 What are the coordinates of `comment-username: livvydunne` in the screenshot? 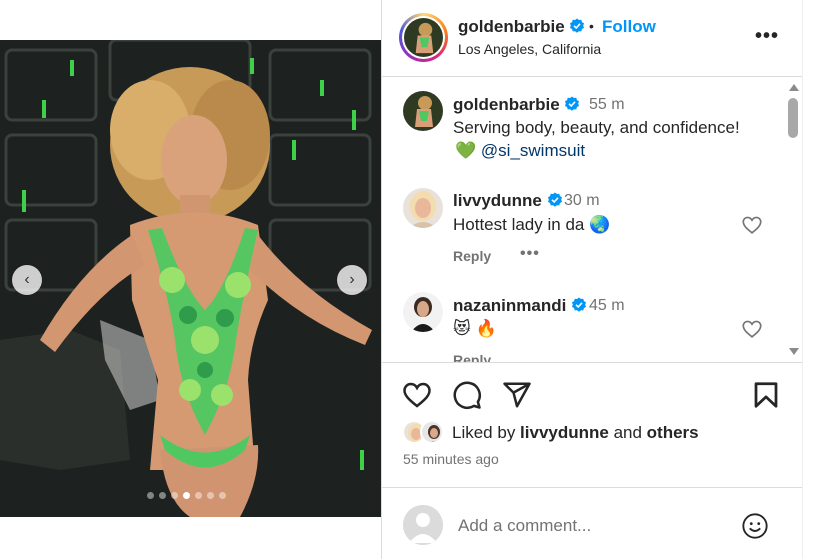 It's located at (508, 201).